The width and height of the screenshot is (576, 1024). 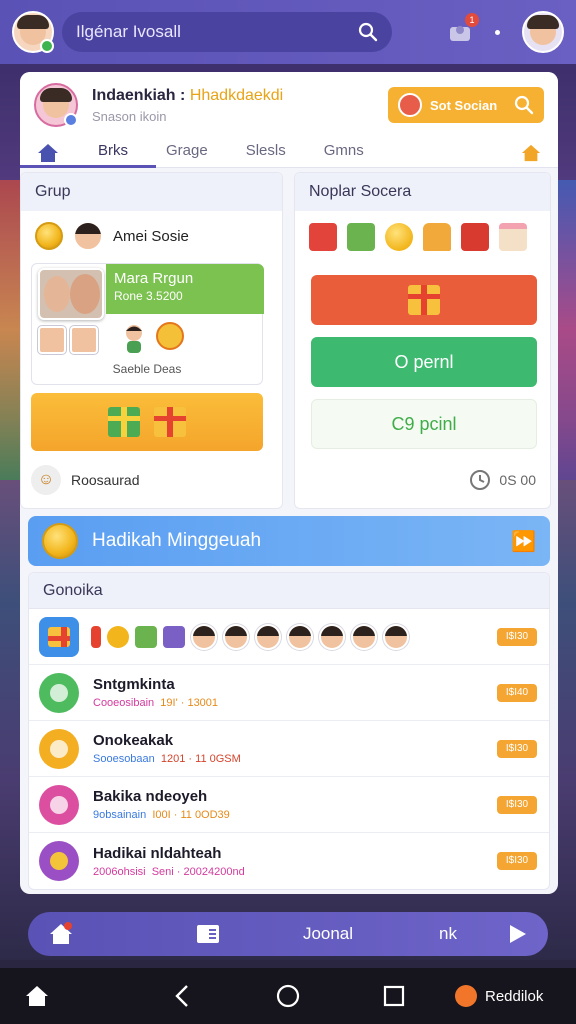 I want to click on open-button: O pernl, so click(x=424, y=362).